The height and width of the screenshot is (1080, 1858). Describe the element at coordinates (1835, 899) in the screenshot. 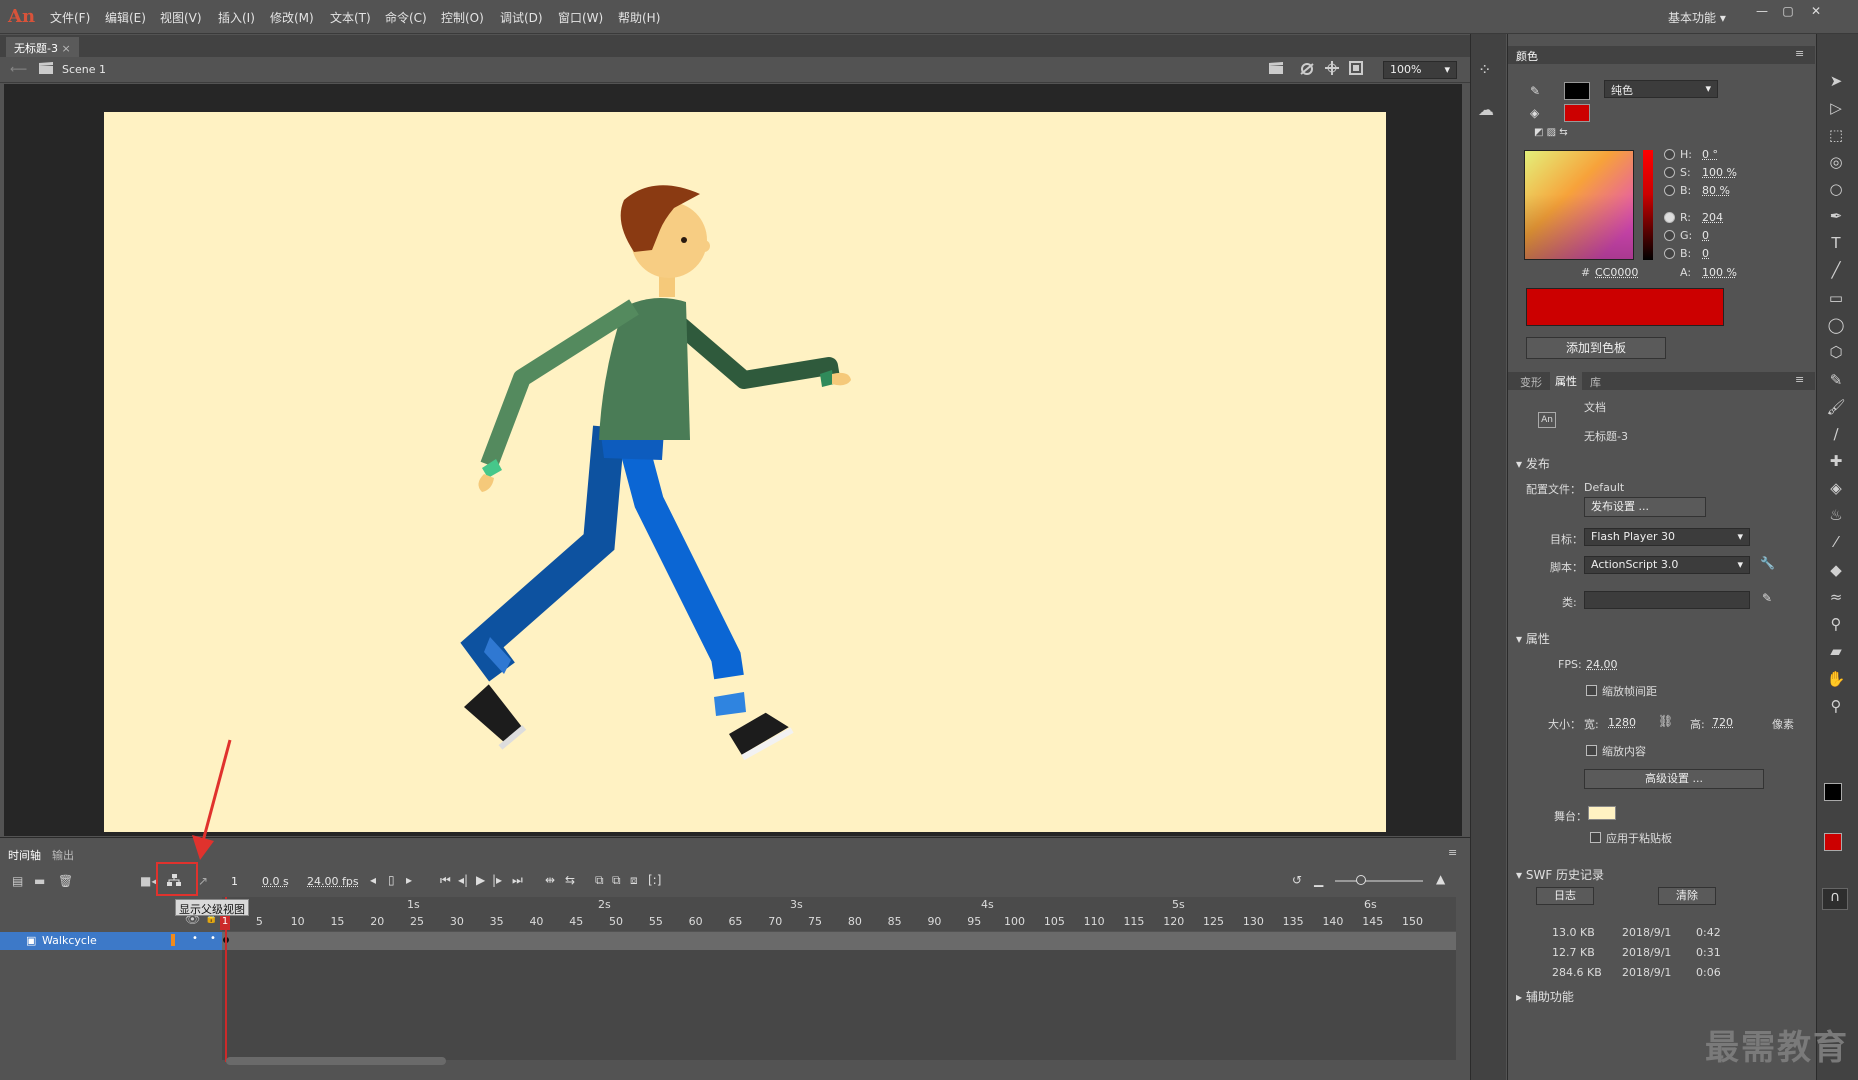

I see `snap-magnet-icon: ∩` at that location.